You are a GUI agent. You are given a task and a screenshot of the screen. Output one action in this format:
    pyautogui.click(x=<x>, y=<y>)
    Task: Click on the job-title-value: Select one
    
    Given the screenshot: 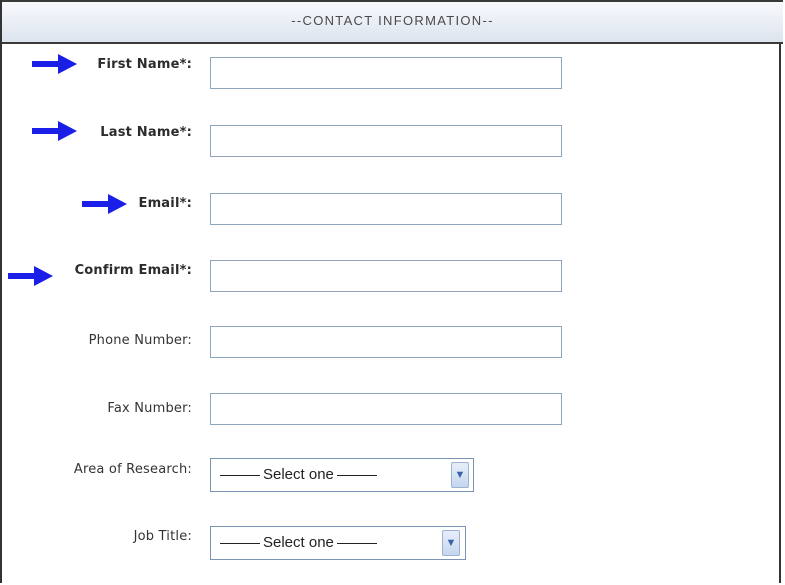 What is the action you would take?
    pyautogui.click(x=298, y=542)
    